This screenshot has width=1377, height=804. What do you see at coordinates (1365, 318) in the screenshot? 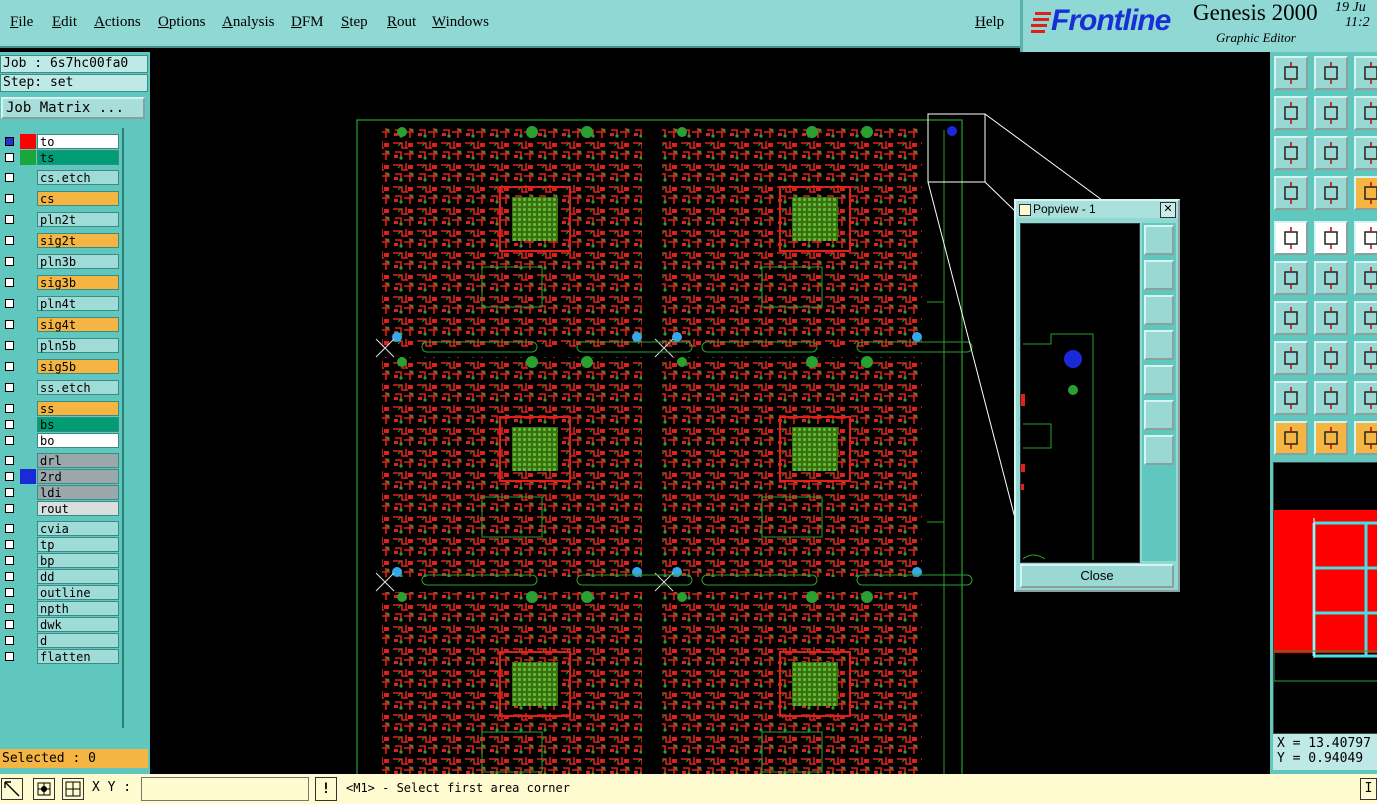
I see `undo-icon` at bounding box center [1365, 318].